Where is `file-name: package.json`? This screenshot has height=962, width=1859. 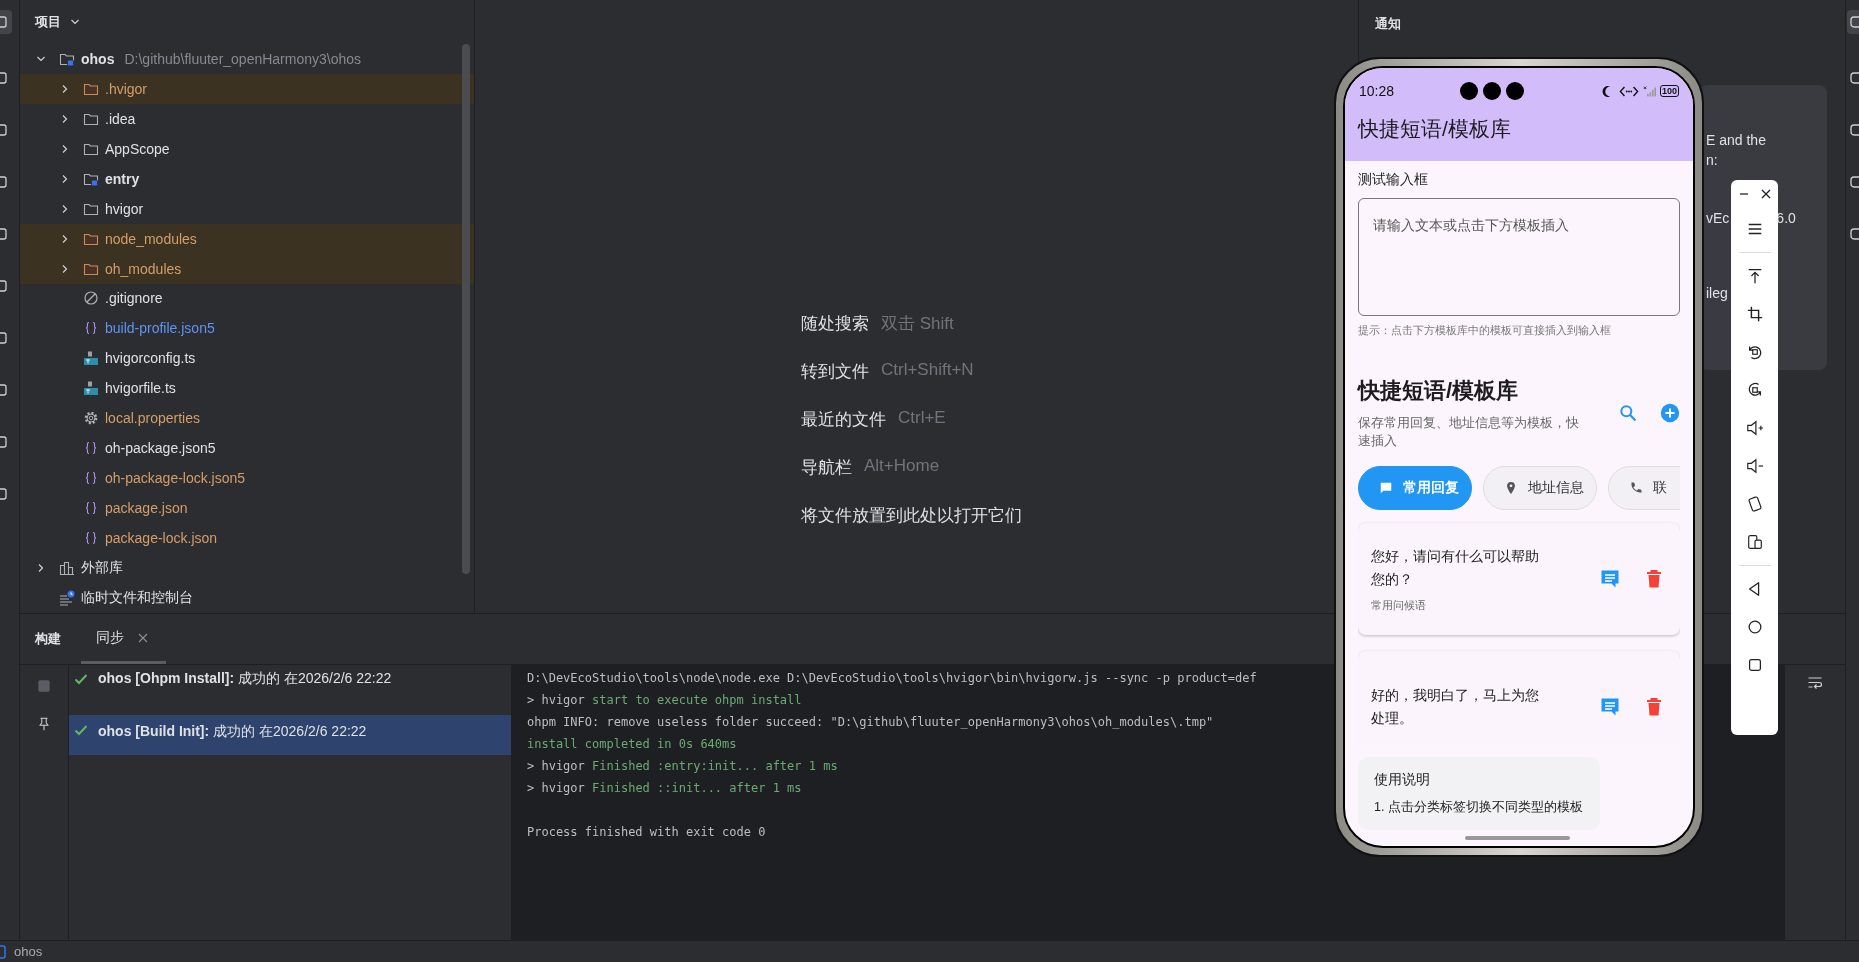
file-name: package.json is located at coordinates (146, 508).